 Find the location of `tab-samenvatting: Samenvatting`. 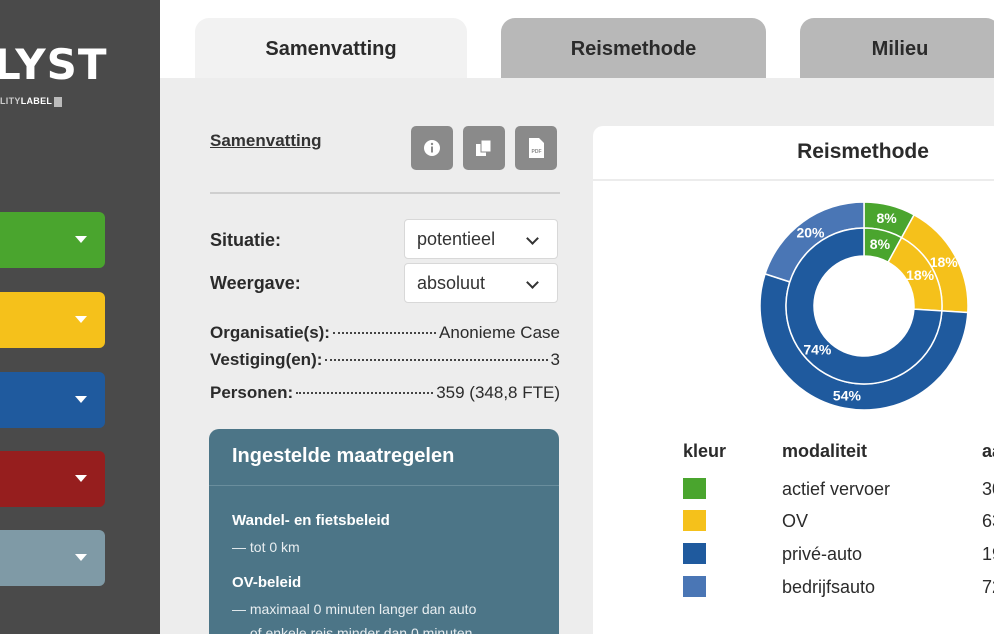

tab-samenvatting: Samenvatting is located at coordinates (331, 48).